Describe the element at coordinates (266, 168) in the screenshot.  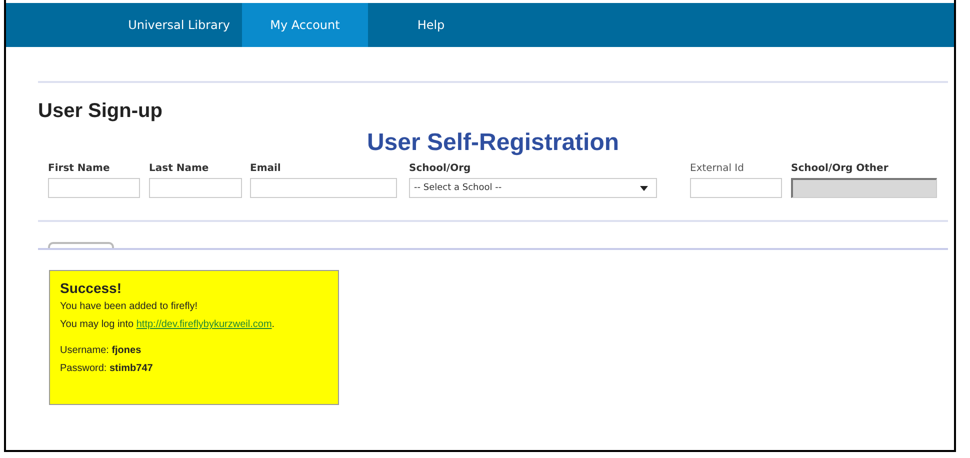
I see `field-label: Email` at that location.